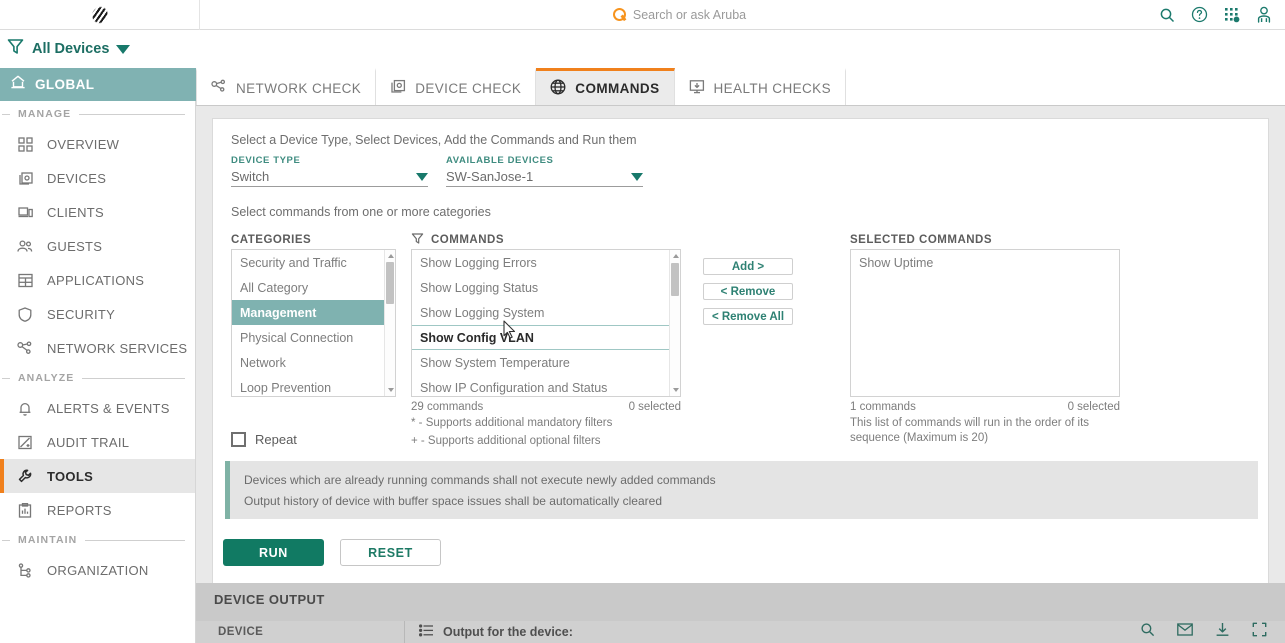 The width and height of the screenshot is (1285, 643). What do you see at coordinates (25, 280) in the screenshot?
I see `applications-icon` at bounding box center [25, 280].